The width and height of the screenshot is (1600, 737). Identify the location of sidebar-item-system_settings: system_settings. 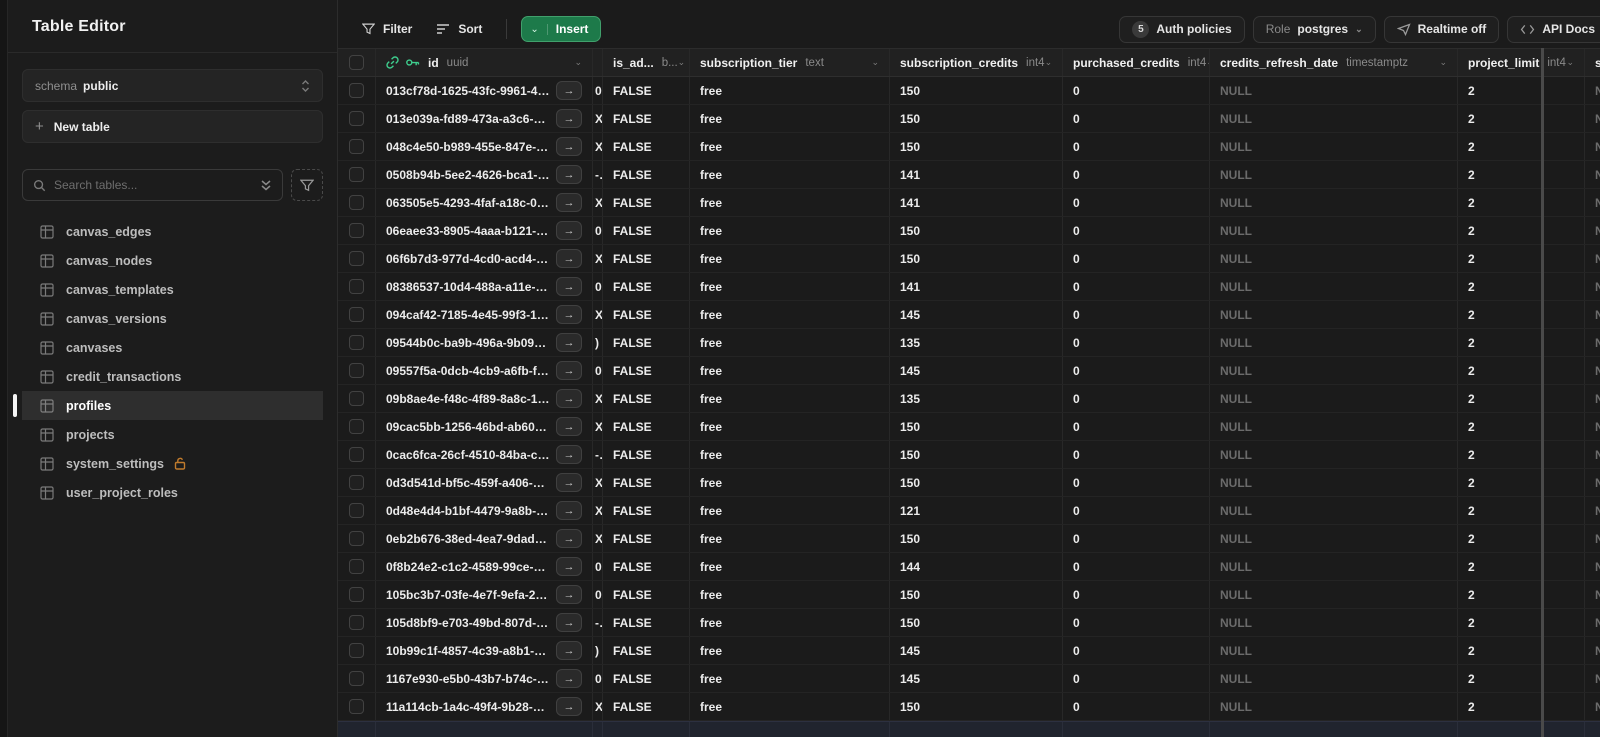
(172, 463).